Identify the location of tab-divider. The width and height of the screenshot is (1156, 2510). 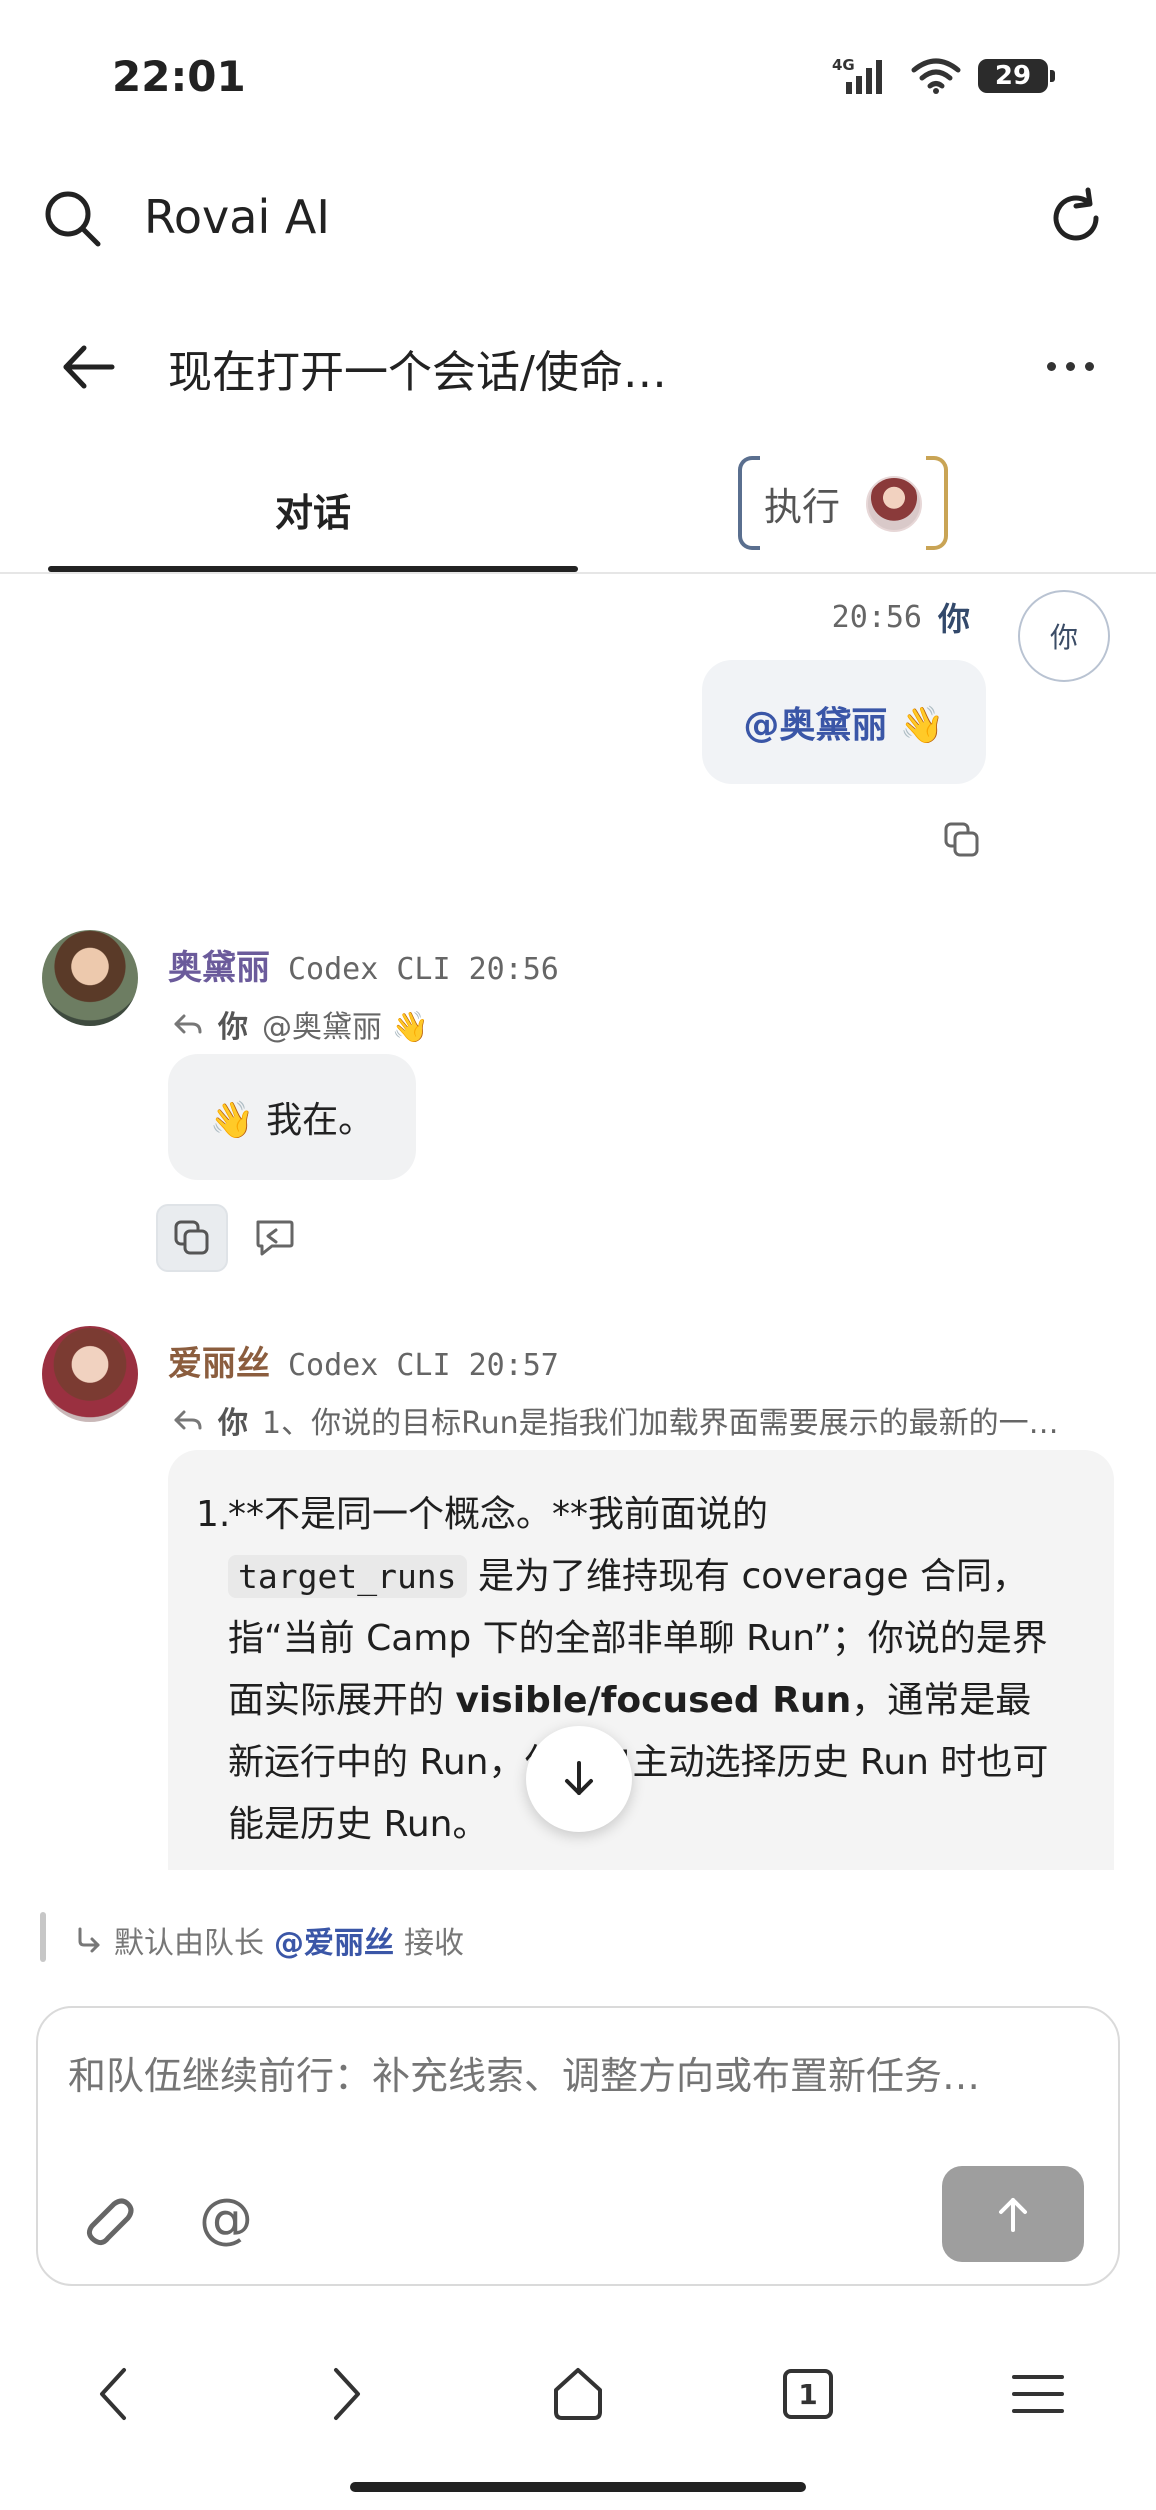
(578, 573).